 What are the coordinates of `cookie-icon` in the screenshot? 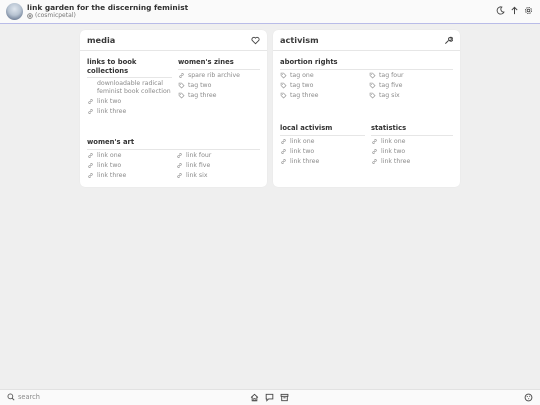 It's located at (528, 397).